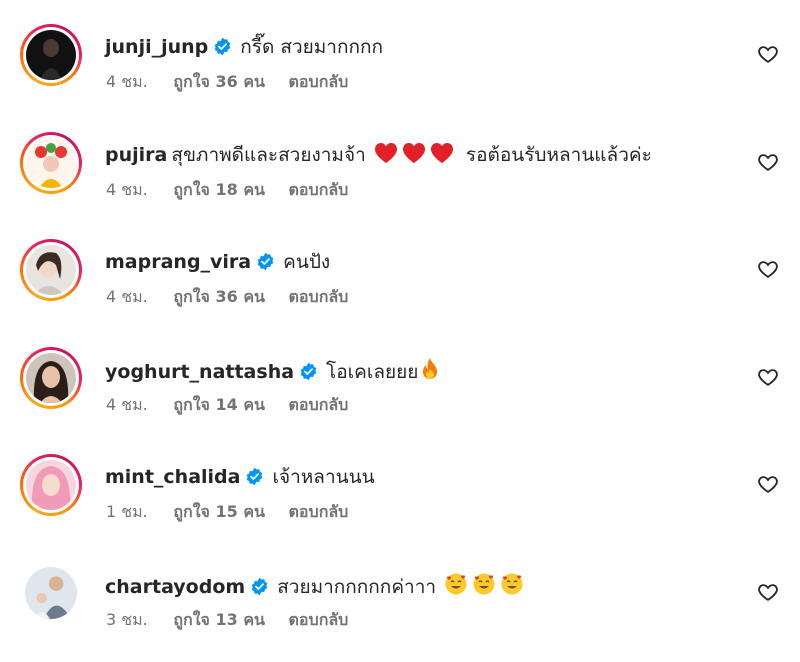 This screenshot has width=800, height=662. What do you see at coordinates (127, 511) in the screenshot?
I see `comment-time: 1 ชม.` at bounding box center [127, 511].